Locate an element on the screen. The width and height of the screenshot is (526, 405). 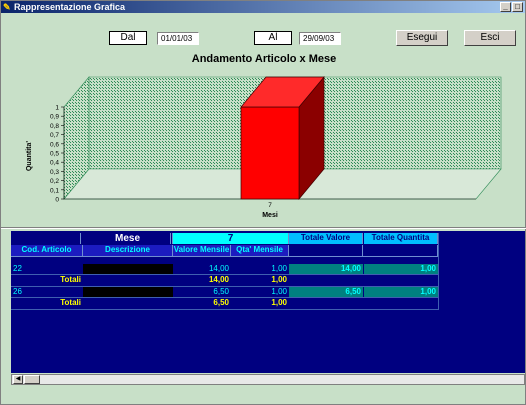
totale-valore-header: Totale Valore is located at coordinates (326, 238).